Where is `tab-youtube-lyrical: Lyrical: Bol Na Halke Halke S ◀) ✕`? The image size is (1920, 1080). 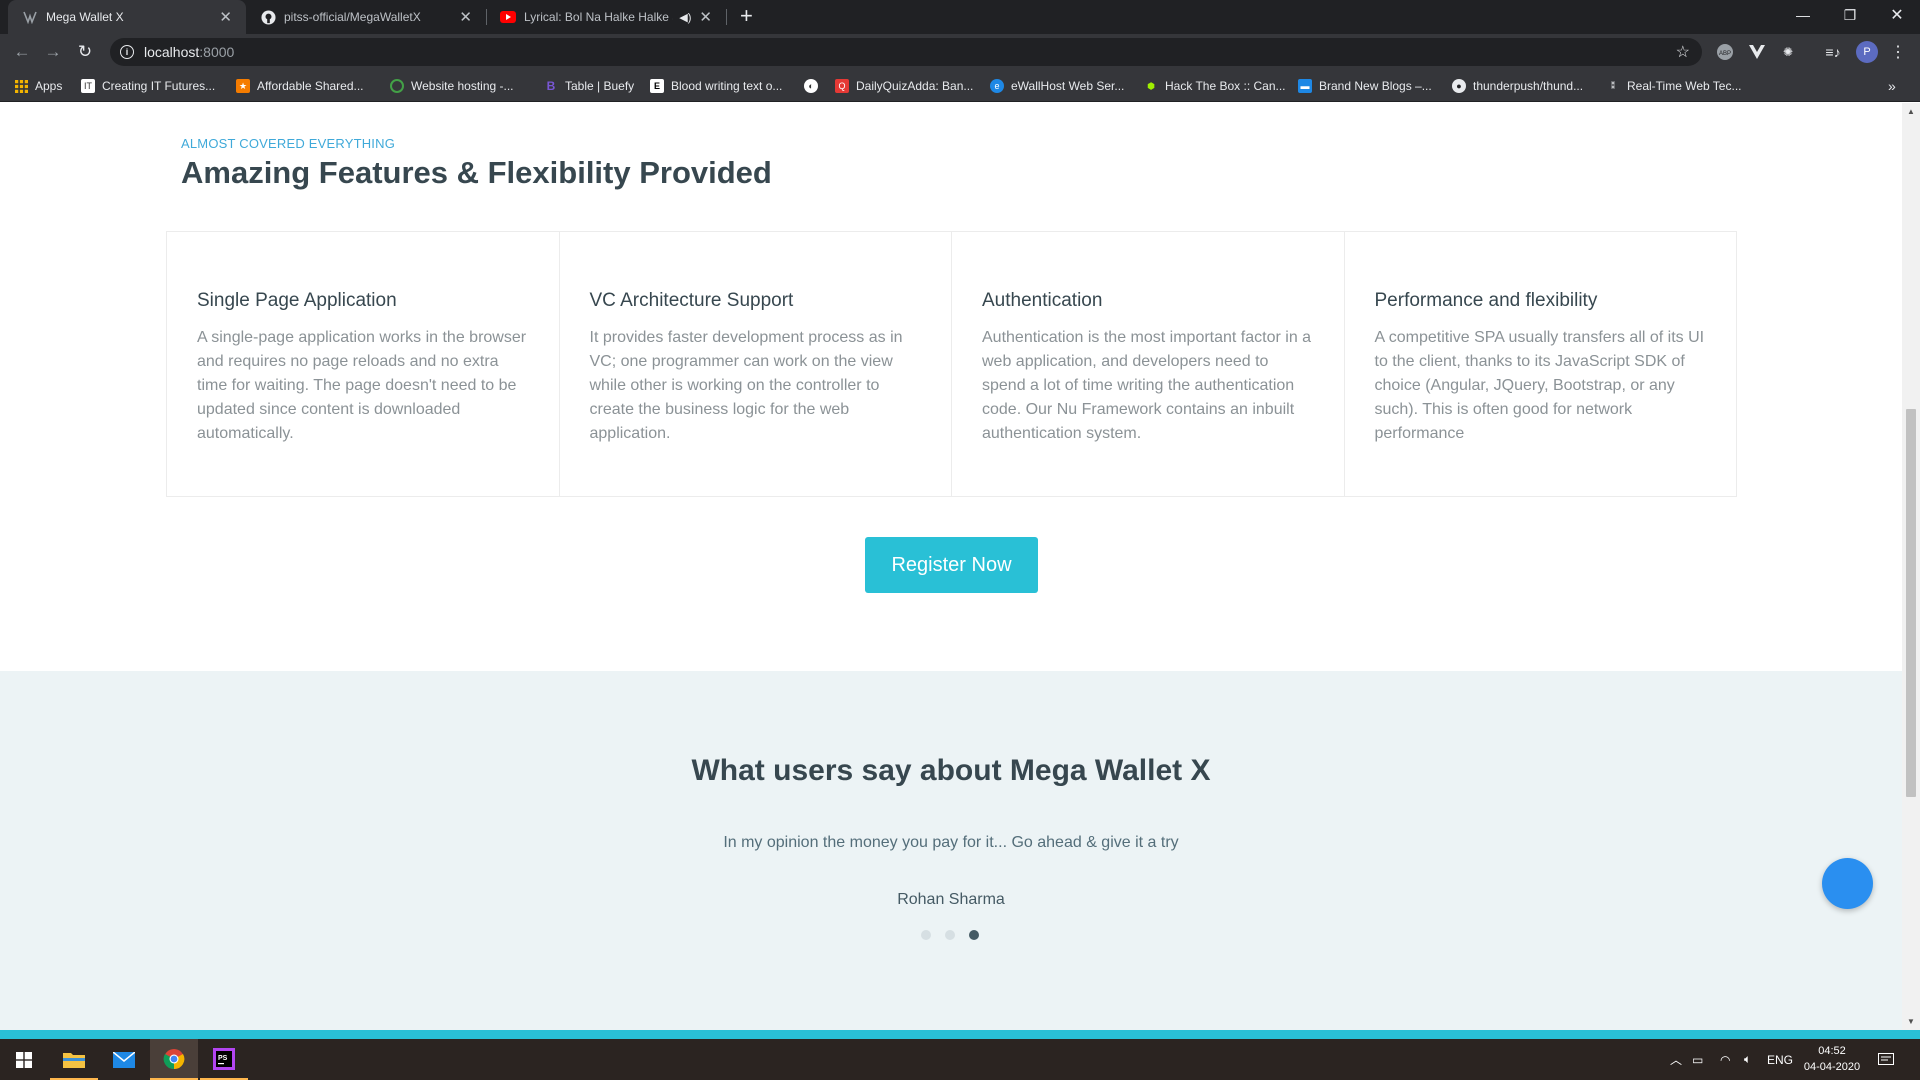
tab-youtube-lyrical: Lyrical: Bol Na Halke Halke S ◀) ✕ is located at coordinates (606, 17).